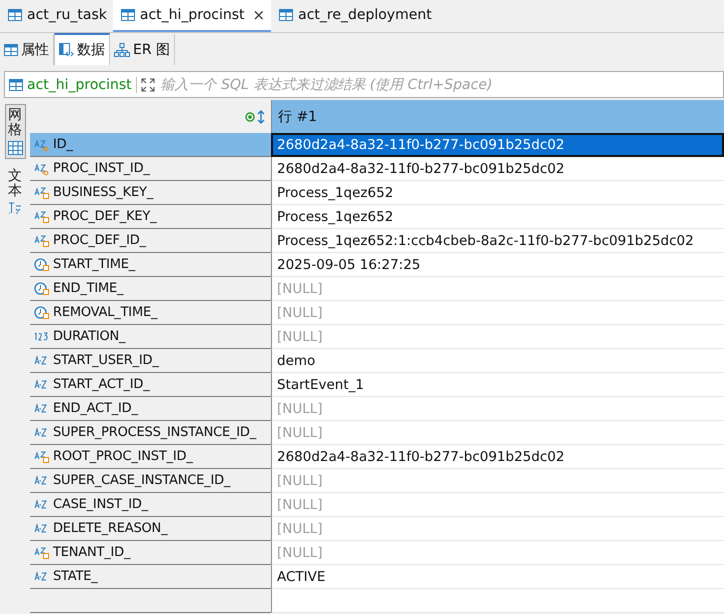  I want to click on filter-field: act_hi_procinst 输入一个 SQL 表达式来过滤结果 (使用 Ctrl+Space), so click(364, 84).